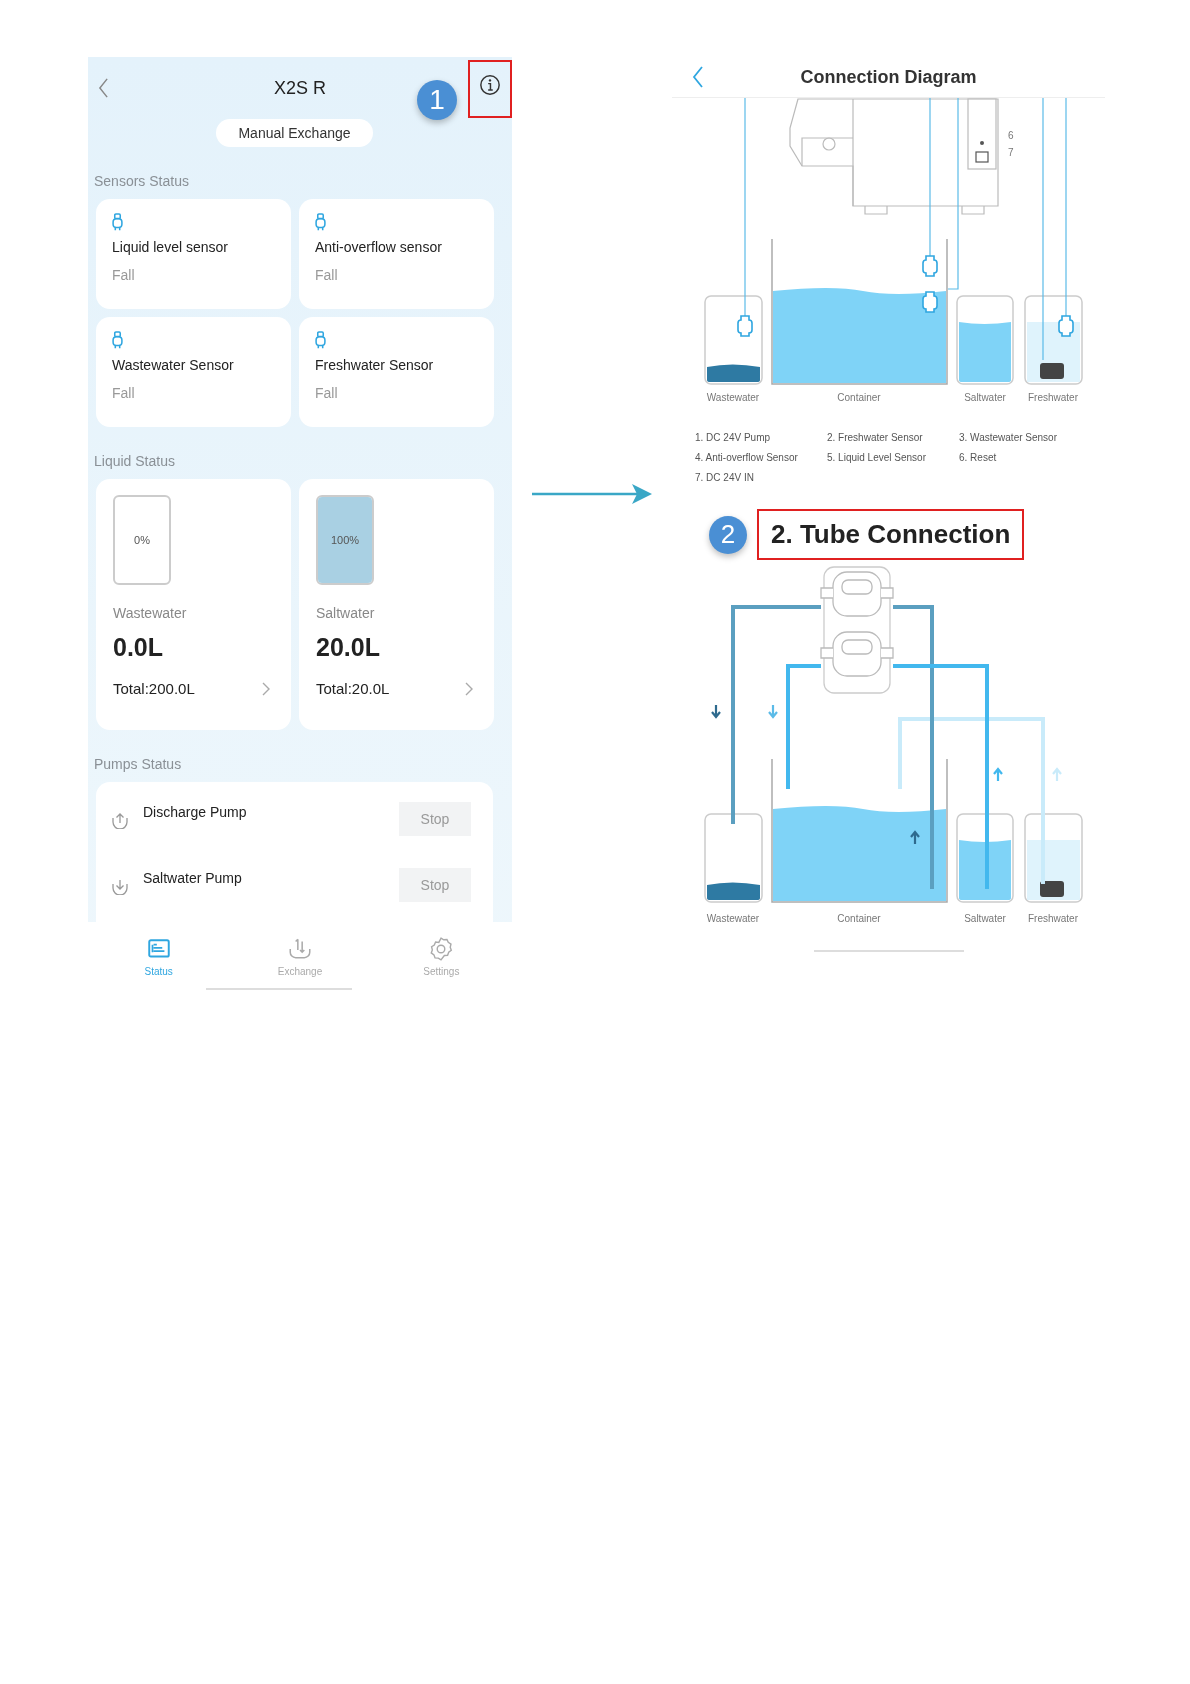 The height and width of the screenshot is (1684, 1190). I want to click on sensor-name: Anti-overflow sensor, so click(379, 247).